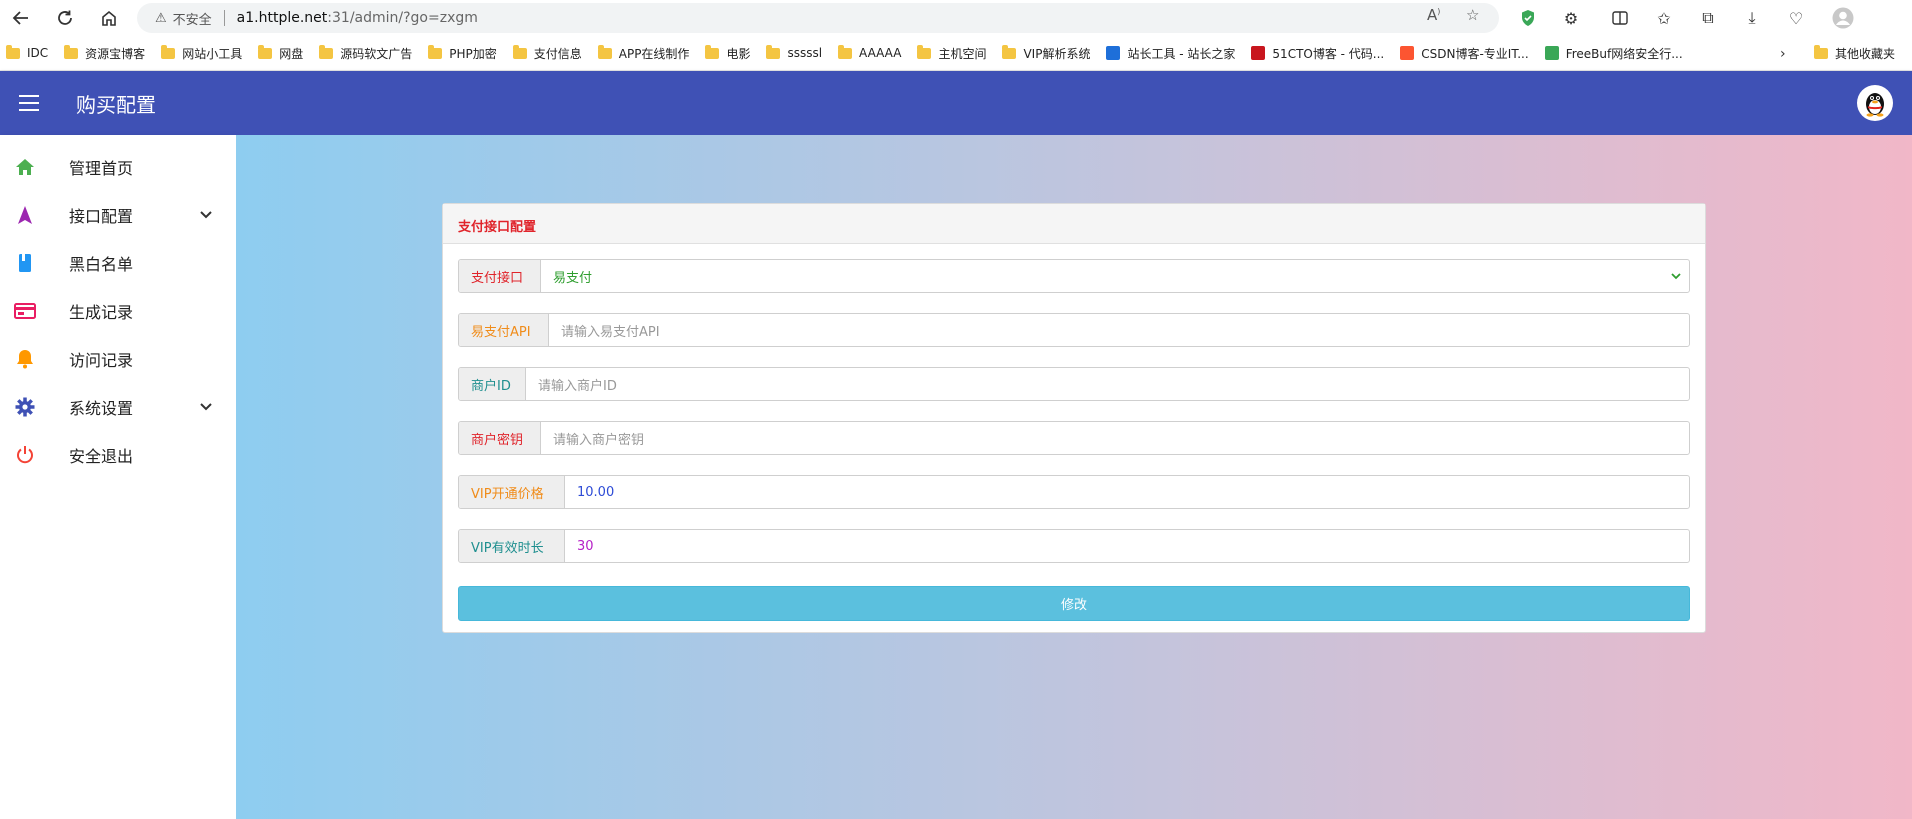  What do you see at coordinates (1115, 438) in the screenshot?
I see `merchant-key-input: 请输入商户密钥` at bounding box center [1115, 438].